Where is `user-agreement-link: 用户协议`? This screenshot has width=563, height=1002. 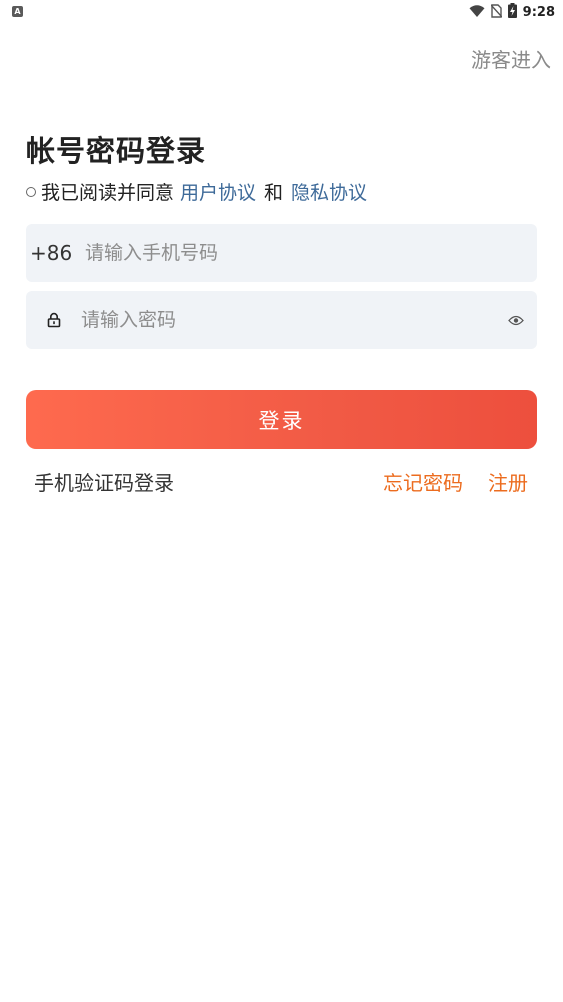
user-agreement-link: 用户协议 is located at coordinates (218, 191).